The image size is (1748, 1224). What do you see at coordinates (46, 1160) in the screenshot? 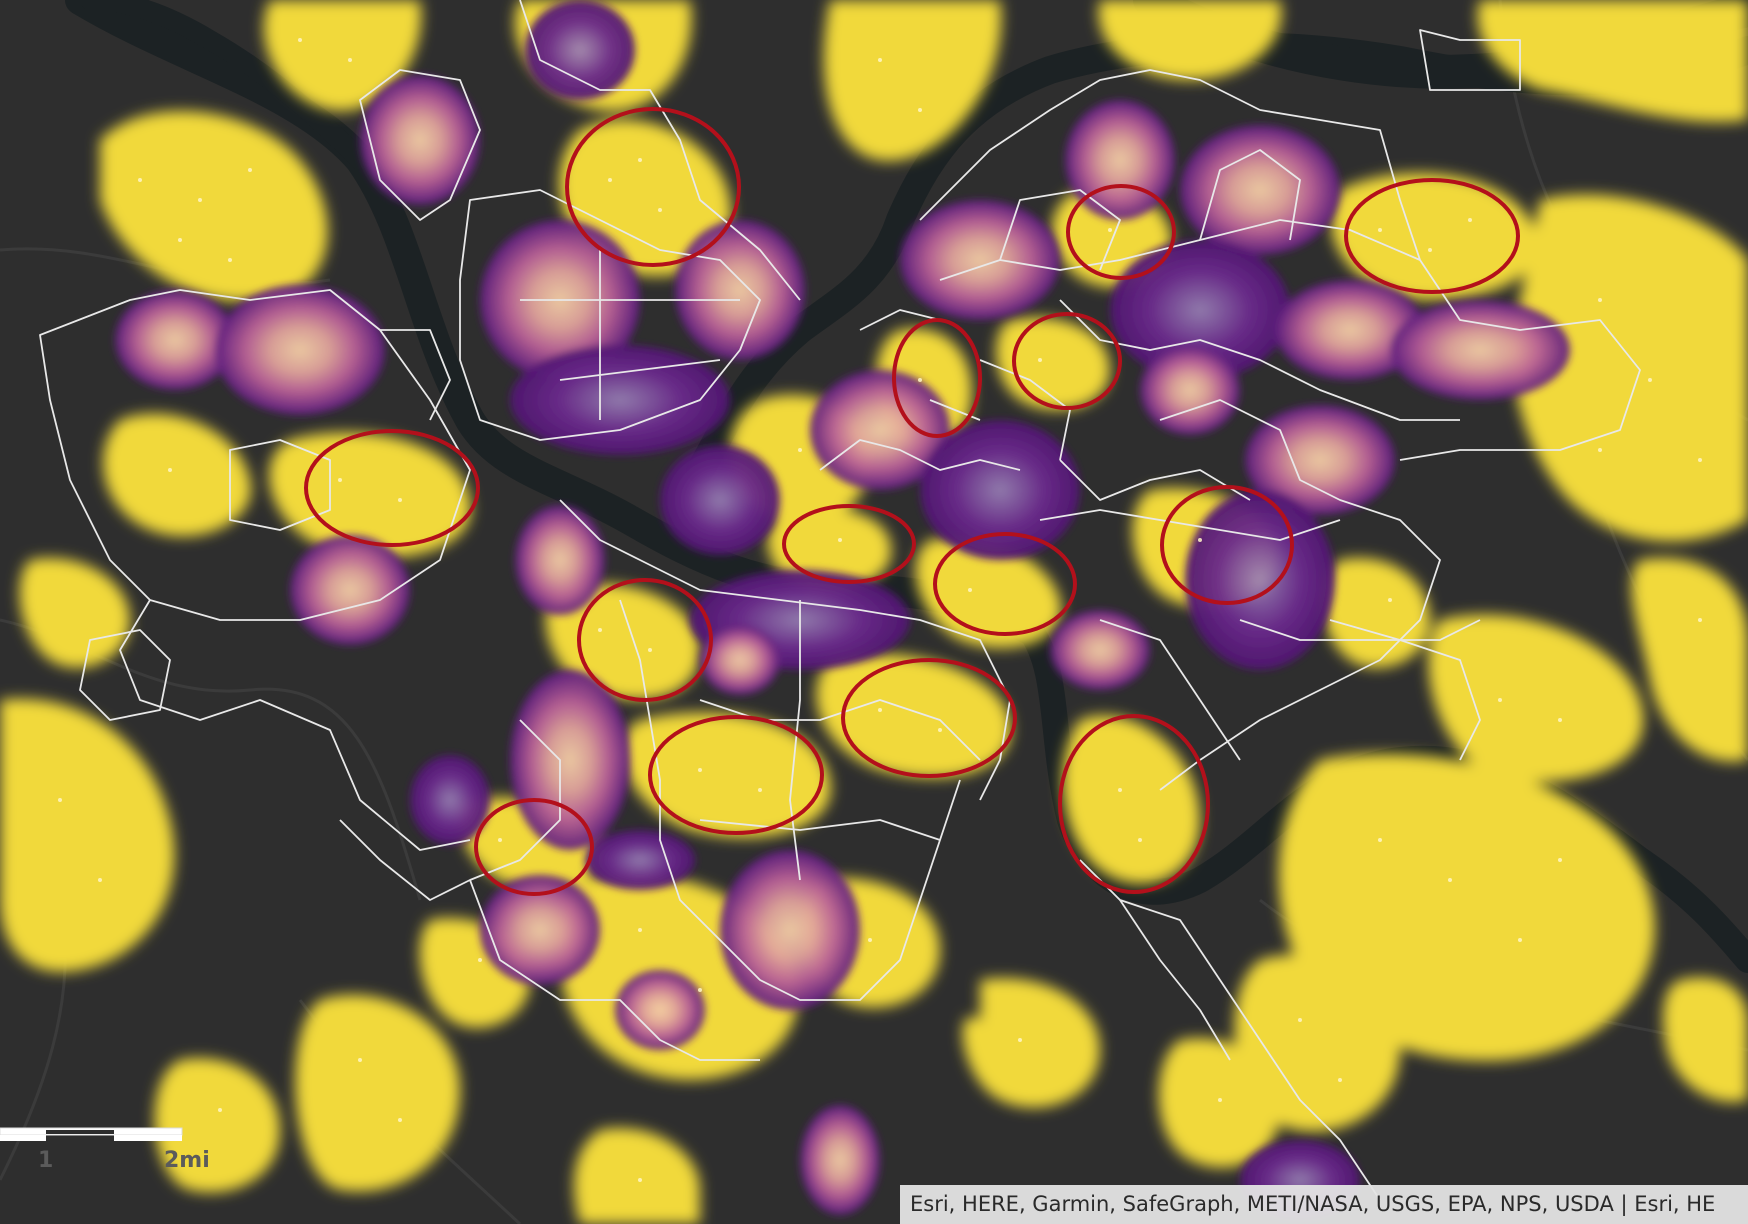
I see `scale-label-1: 1` at bounding box center [46, 1160].